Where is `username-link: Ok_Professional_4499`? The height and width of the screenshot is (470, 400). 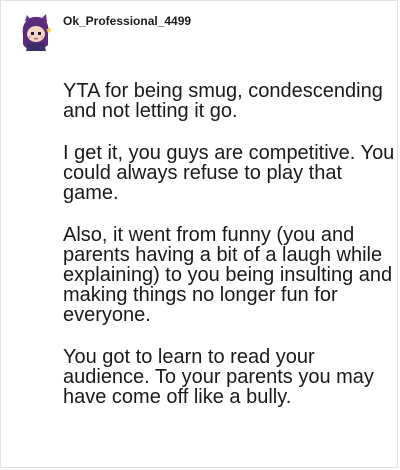 username-link: Ok_Professional_4499 is located at coordinates (127, 21).